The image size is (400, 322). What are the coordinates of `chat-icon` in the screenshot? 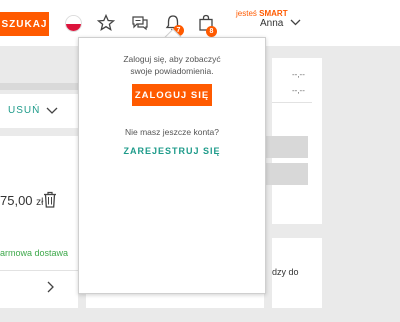 It's located at (140, 23).